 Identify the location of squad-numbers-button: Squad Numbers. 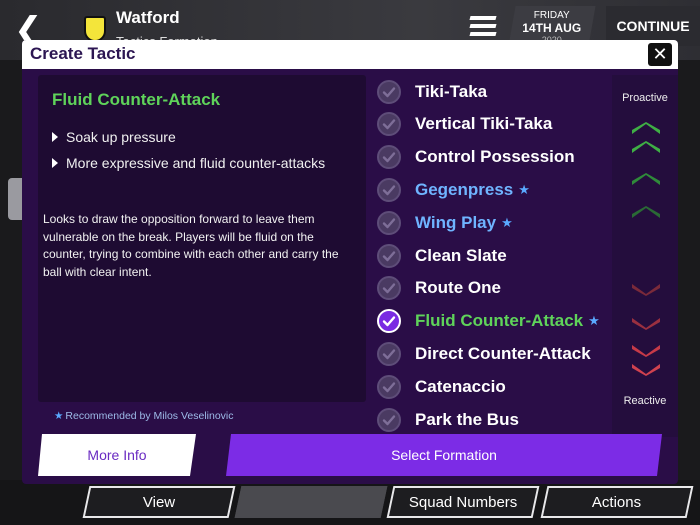
(463, 502).